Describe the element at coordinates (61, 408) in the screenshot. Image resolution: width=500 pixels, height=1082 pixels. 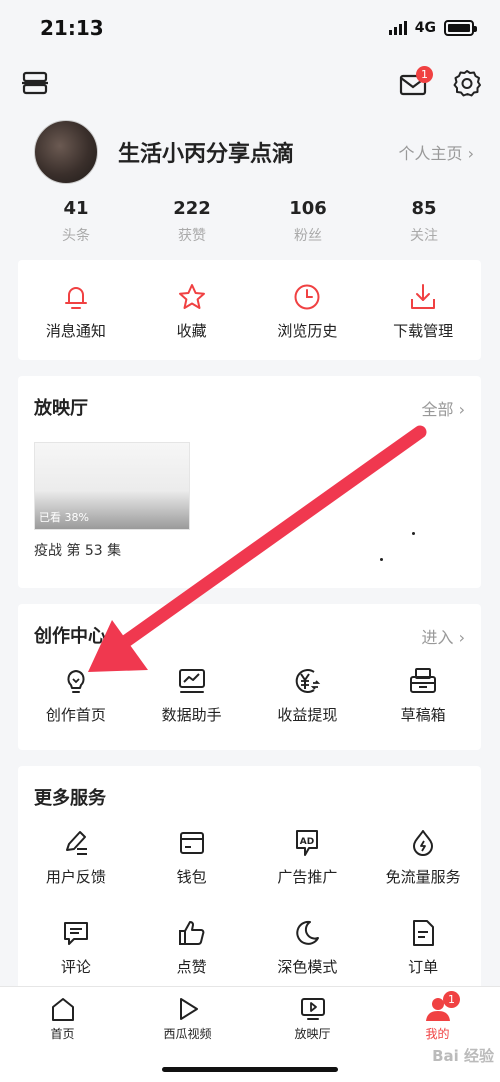
I see `theater-title: 放映厅` at that location.